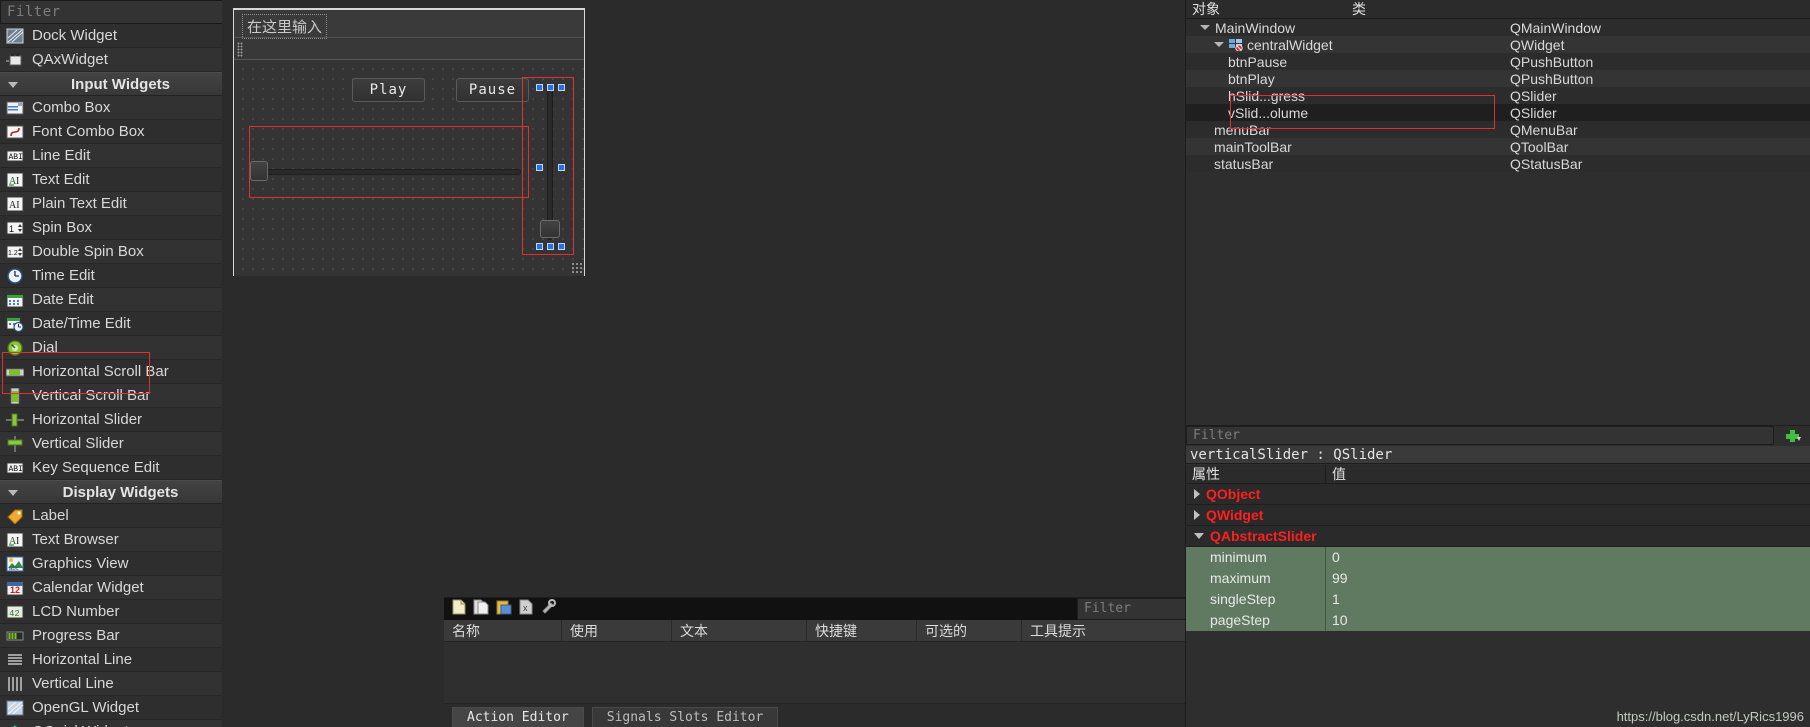 Image resolution: width=1810 pixels, height=727 pixels. Describe the element at coordinates (550, 87) in the screenshot. I see `resize-handle-top-center` at that location.